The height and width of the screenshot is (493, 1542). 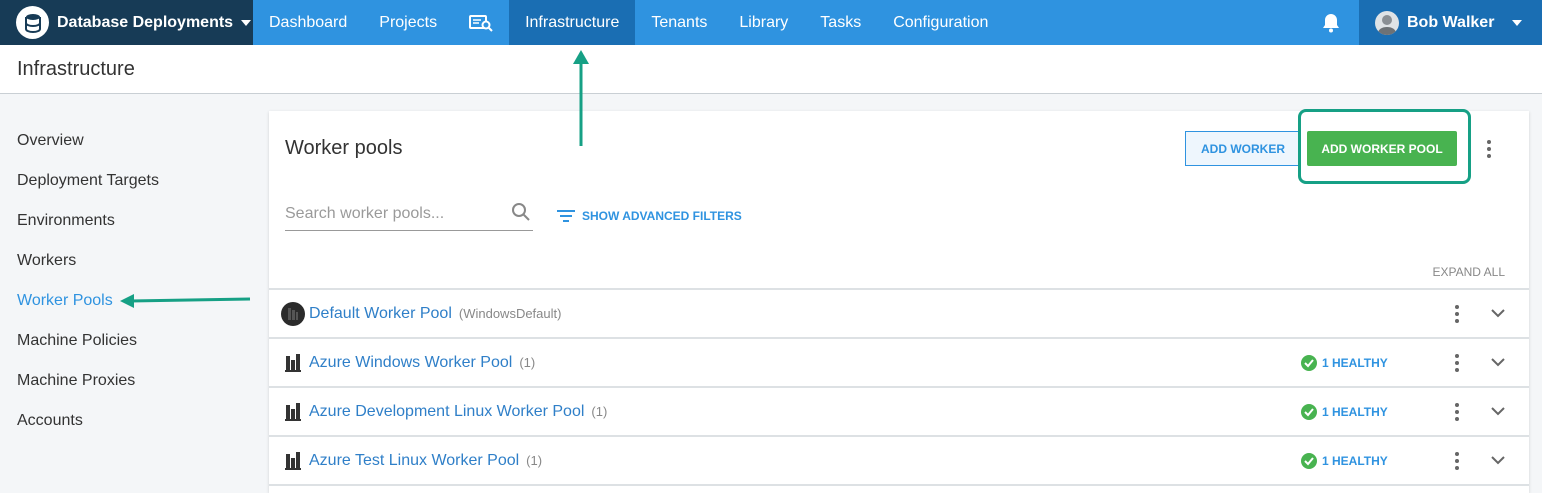 What do you see at coordinates (76, 68) in the screenshot?
I see `page-title: Infrastructure` at bounding box center [76, 68].